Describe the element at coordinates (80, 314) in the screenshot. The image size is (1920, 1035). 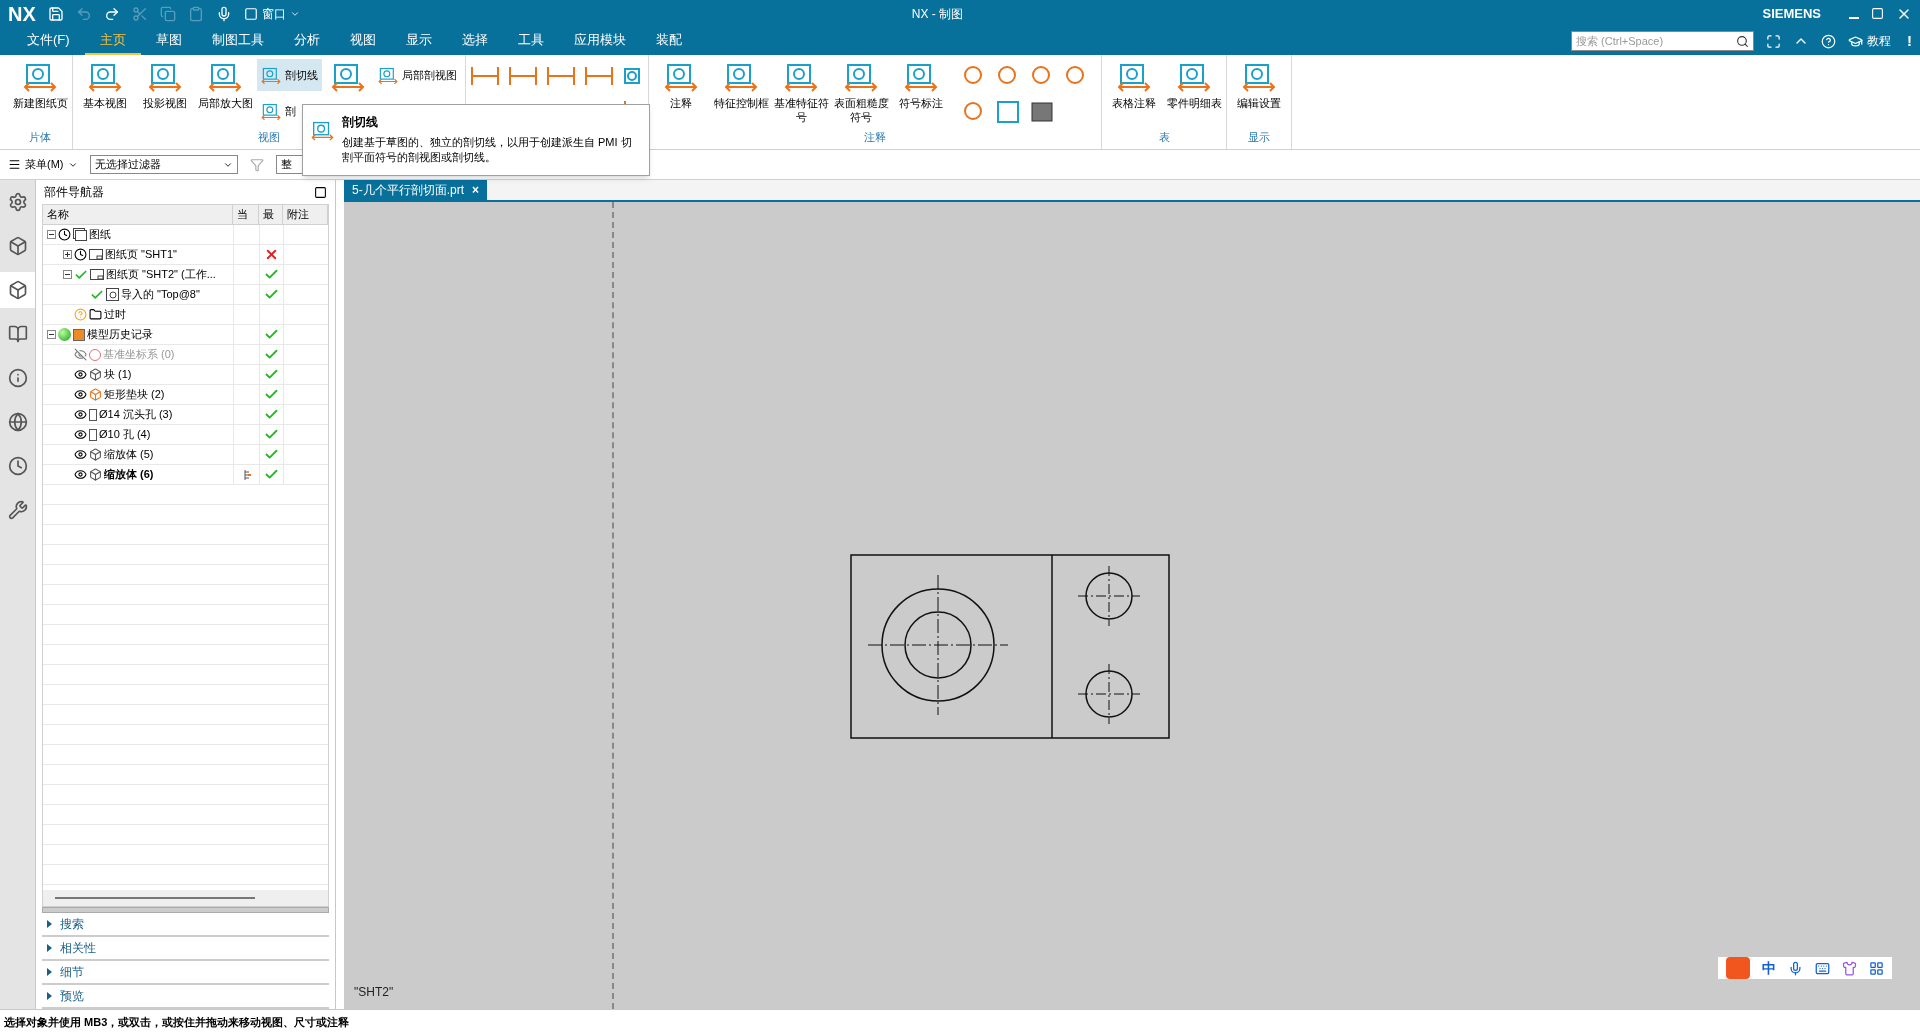
I see `question-mark-icon` at that location.